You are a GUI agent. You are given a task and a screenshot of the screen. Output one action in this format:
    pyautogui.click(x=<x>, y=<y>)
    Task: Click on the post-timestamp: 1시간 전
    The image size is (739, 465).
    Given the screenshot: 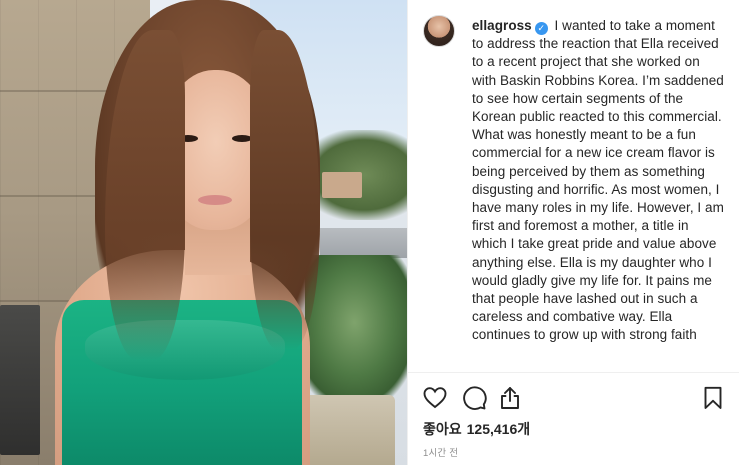 What is the action you would take?
    pyautogui.click(x=440, y=452)
    